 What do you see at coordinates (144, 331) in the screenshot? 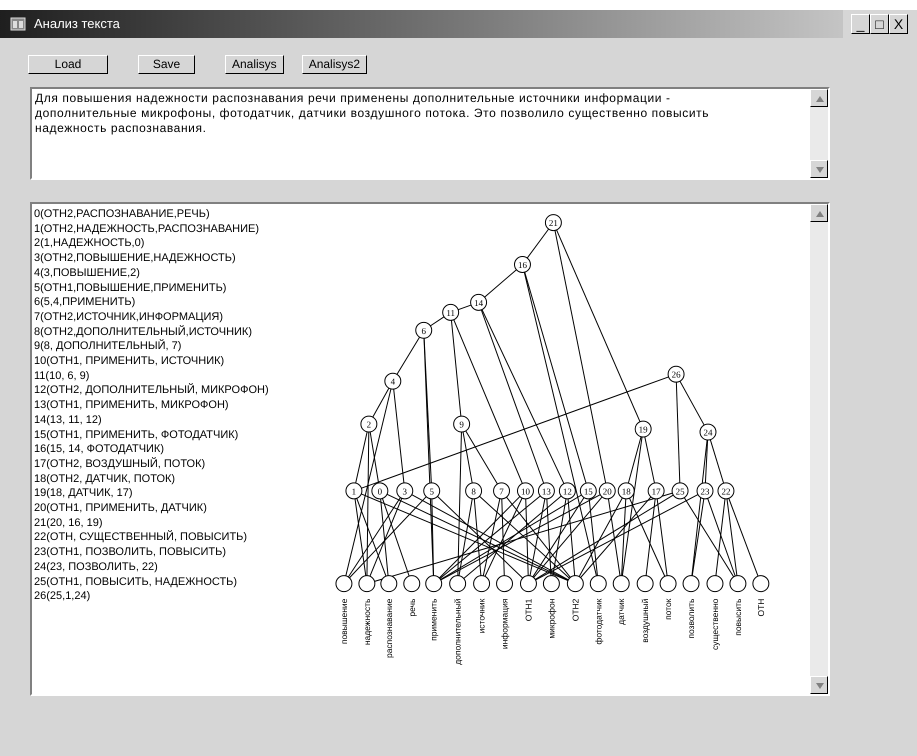
I see `relation-line: 8(ОТН2,ДОПОЛНИТЕЛЬНЫЙ,ИСТОЧНИК)` at bounding box center [144, 331].